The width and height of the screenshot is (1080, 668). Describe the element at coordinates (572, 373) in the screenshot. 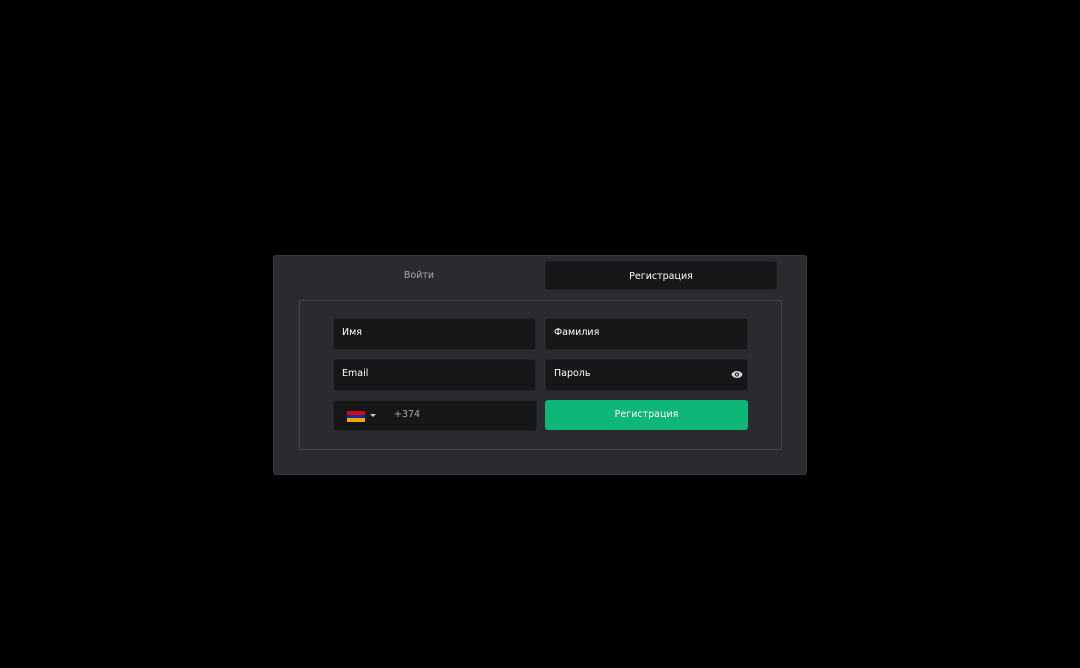

I see `password-placeholder: Пароль` at that location.